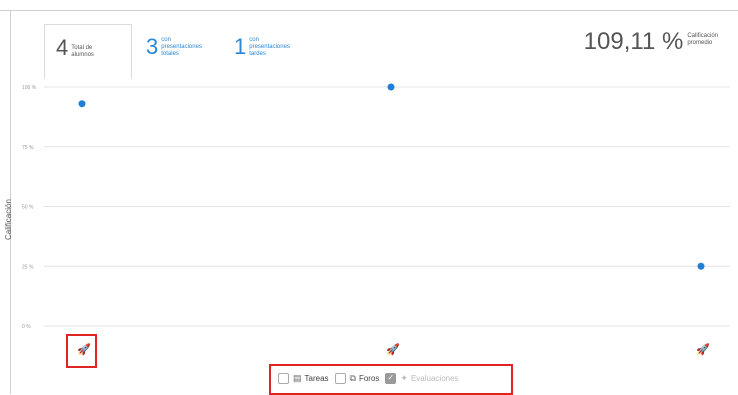 This screenshot has width=738, height=395. What do you see at coordinates (404, 378) in the screenshot?
I see `assessment-icon: ✦` at bounding box center [404, 378].